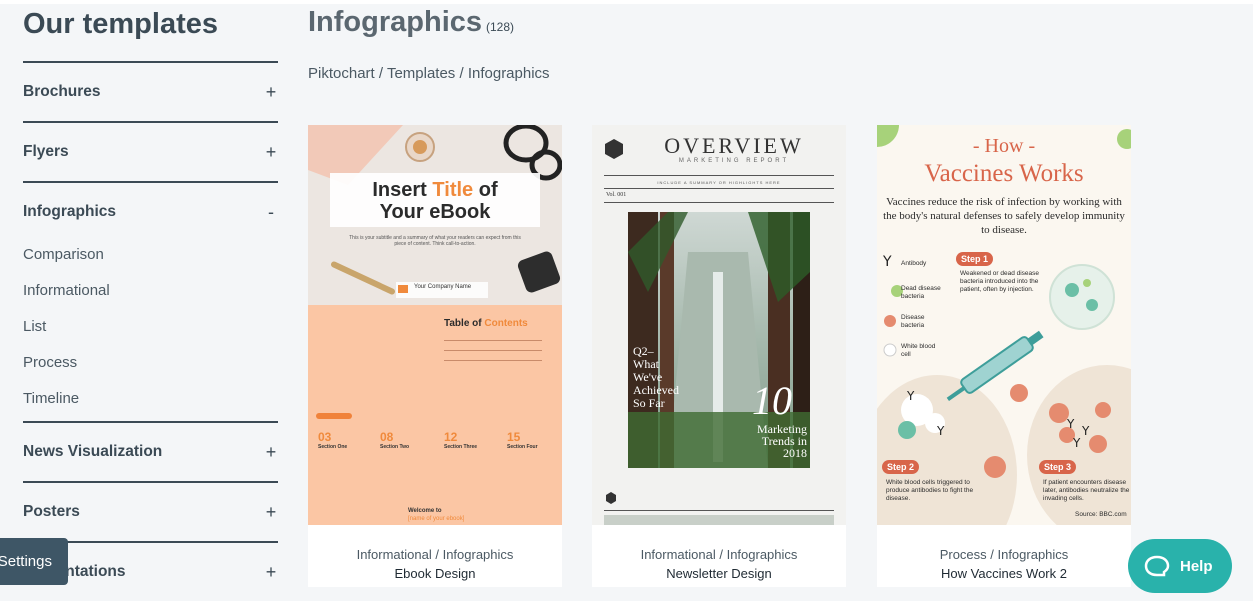 The height and width of the screenshot is (601, 1253). Describe the element at coordinates (51, 511) in the screenshot. I see `sidebar-item-label: Posters` at that location.